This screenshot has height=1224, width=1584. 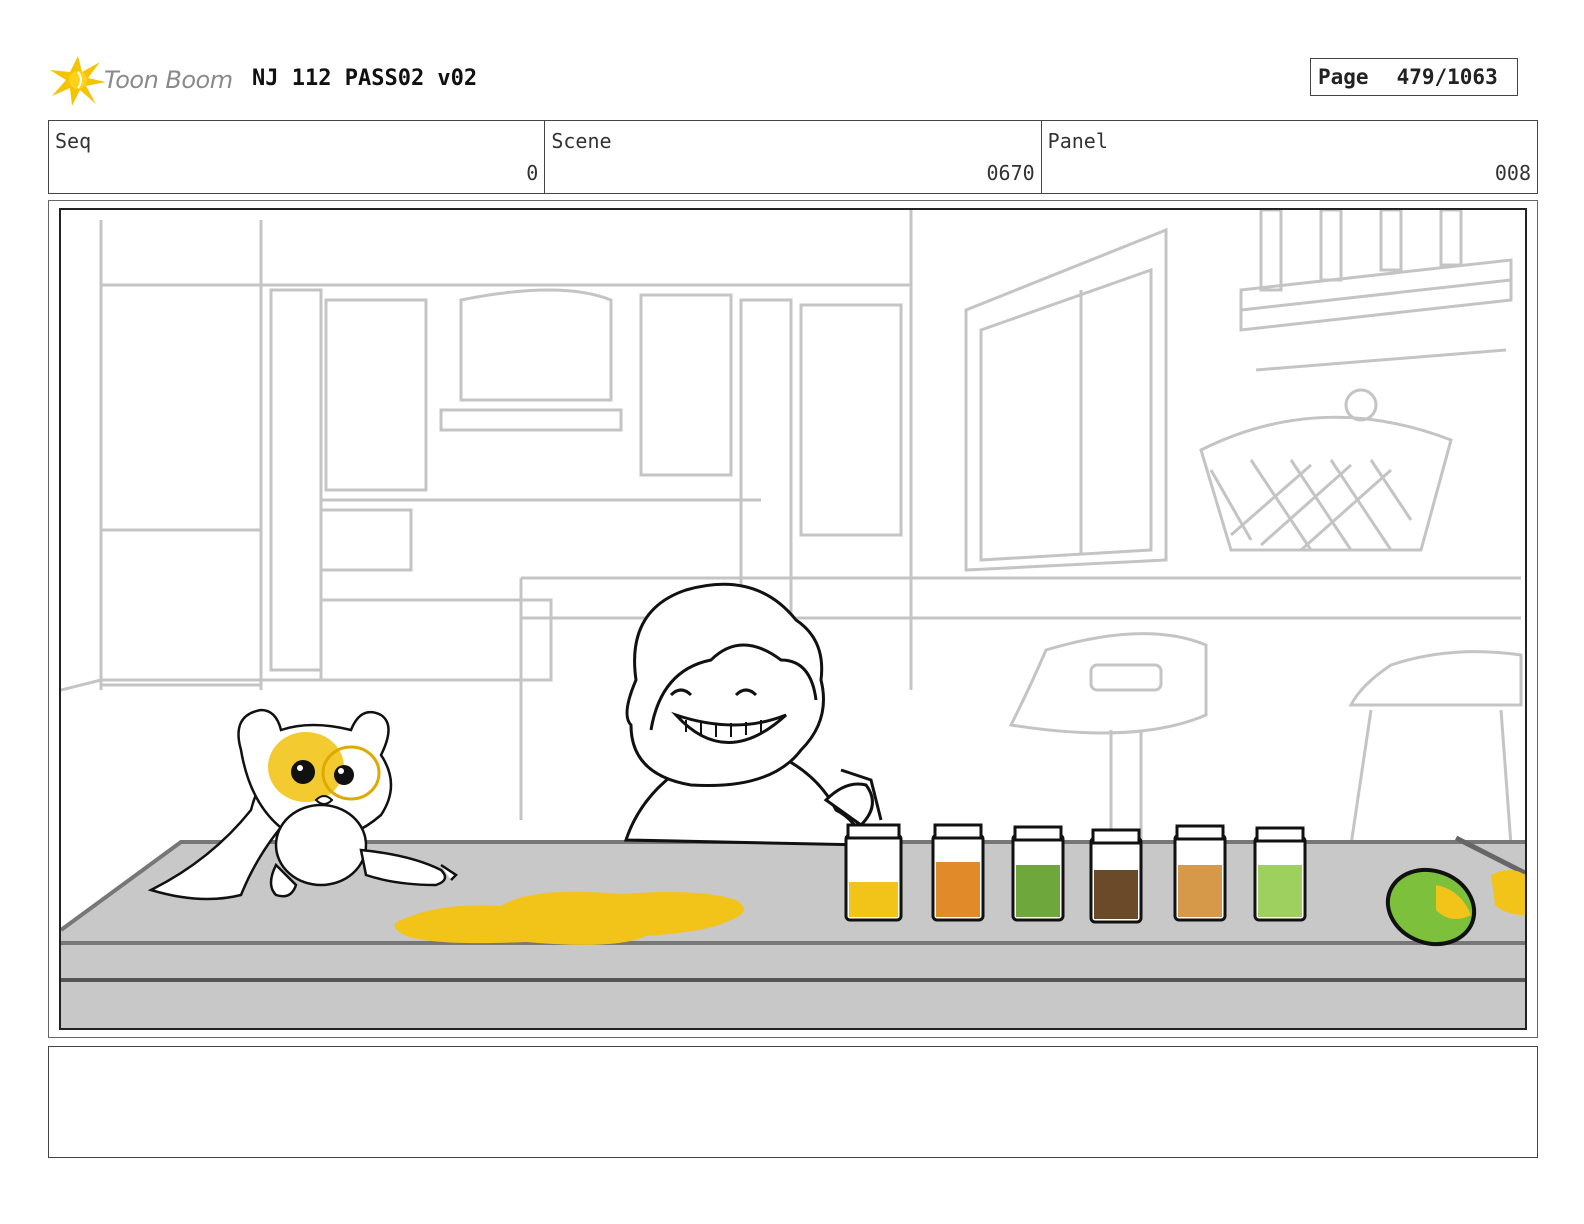 I want to click on girl-character, so click(x=753, y=714).